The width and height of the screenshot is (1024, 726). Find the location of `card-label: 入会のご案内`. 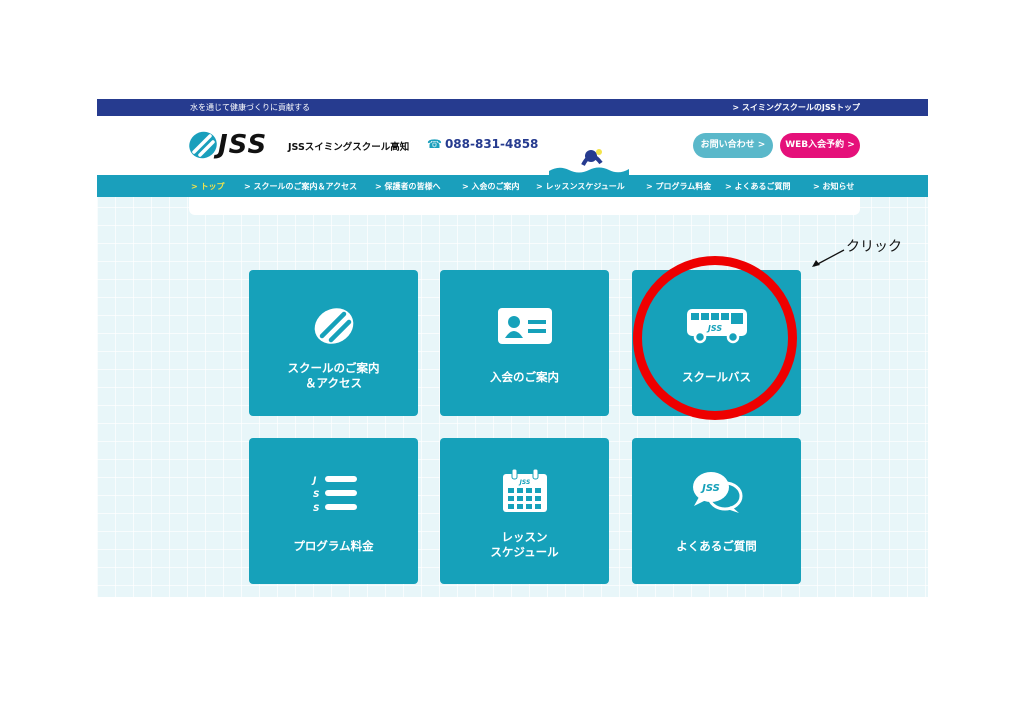

card-label: 入会のご案内 is located at coordinates (524, 377).